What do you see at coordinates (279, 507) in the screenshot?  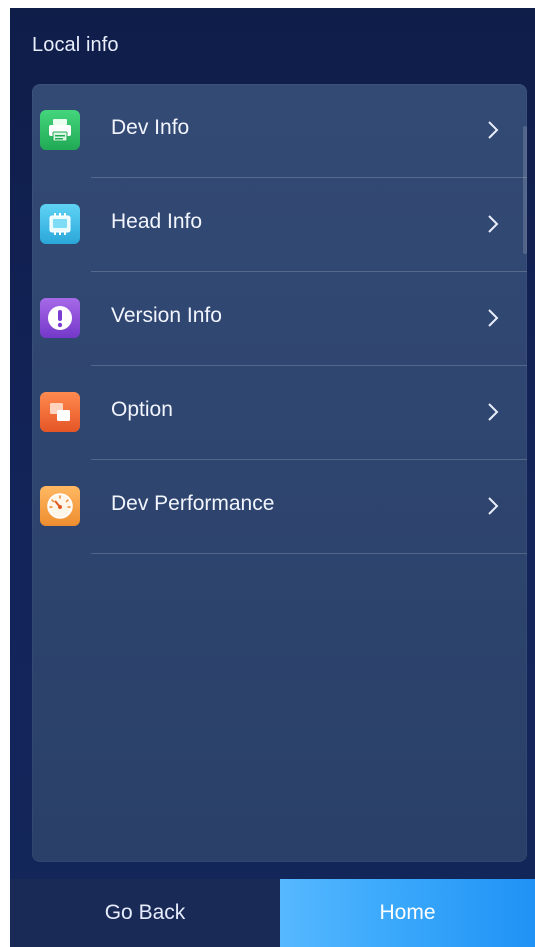 I see `menu-item-dev-performance: Dev Performance` at bounding box center [279, 507].